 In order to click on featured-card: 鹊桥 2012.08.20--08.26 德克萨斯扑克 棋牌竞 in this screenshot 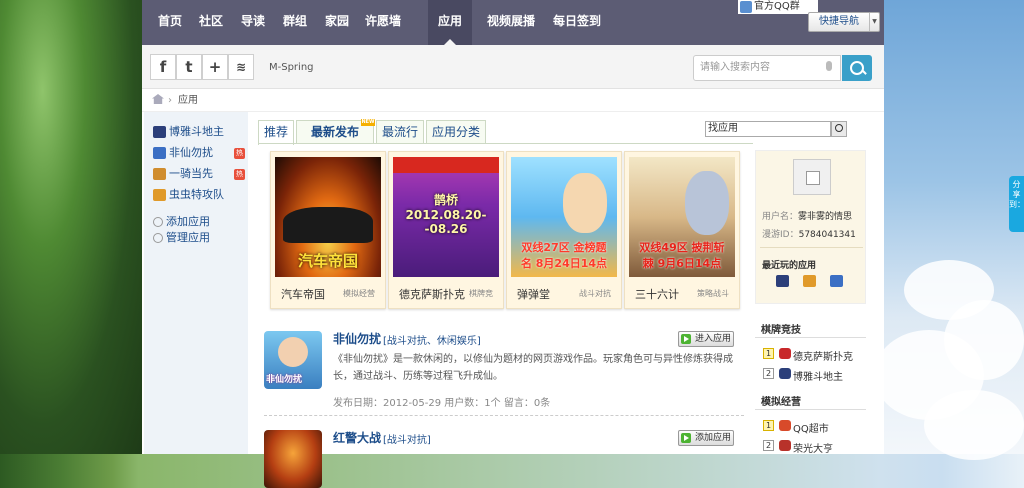, I will do `click(446, 230)`.